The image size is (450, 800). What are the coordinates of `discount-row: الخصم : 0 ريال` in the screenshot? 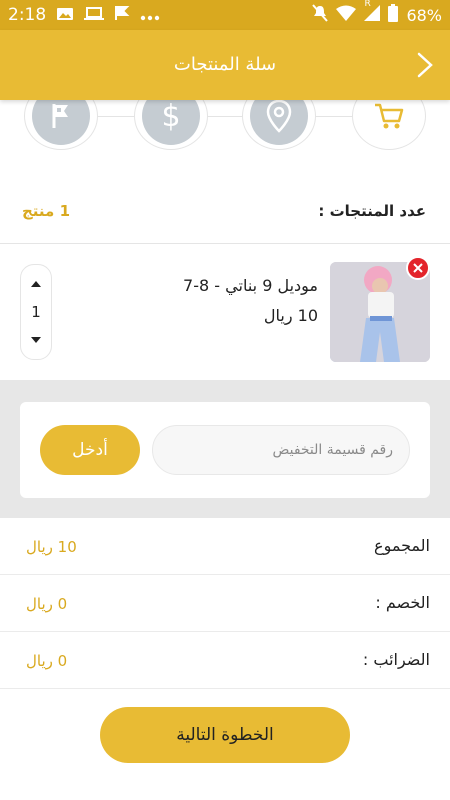 It's located at (225, 603).